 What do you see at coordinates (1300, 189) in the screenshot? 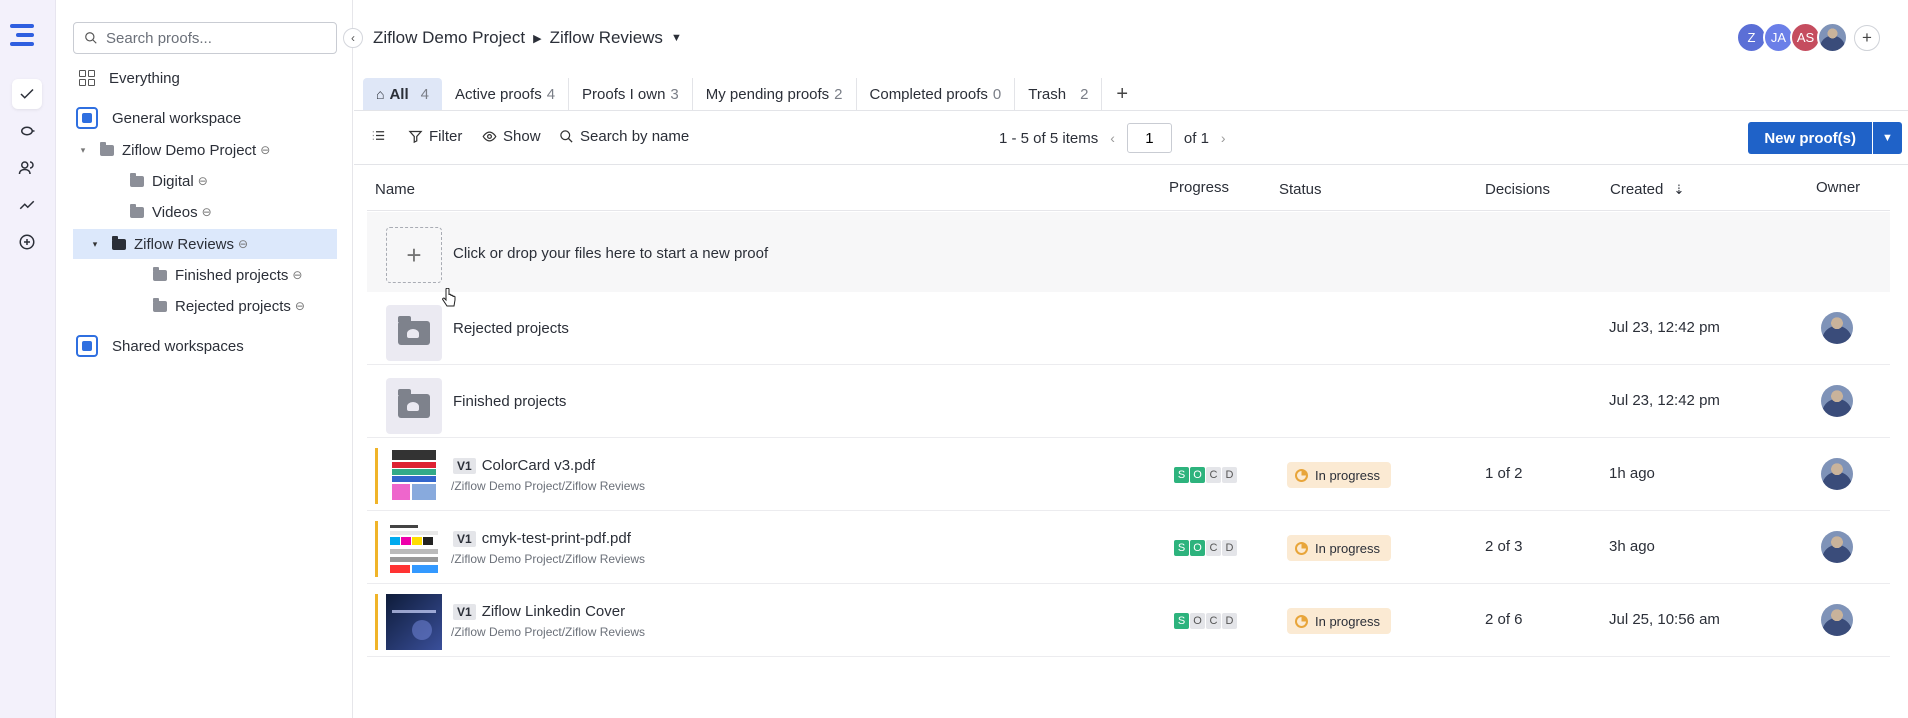
I see `column-status: Status` at bounding box center [1300, 189].